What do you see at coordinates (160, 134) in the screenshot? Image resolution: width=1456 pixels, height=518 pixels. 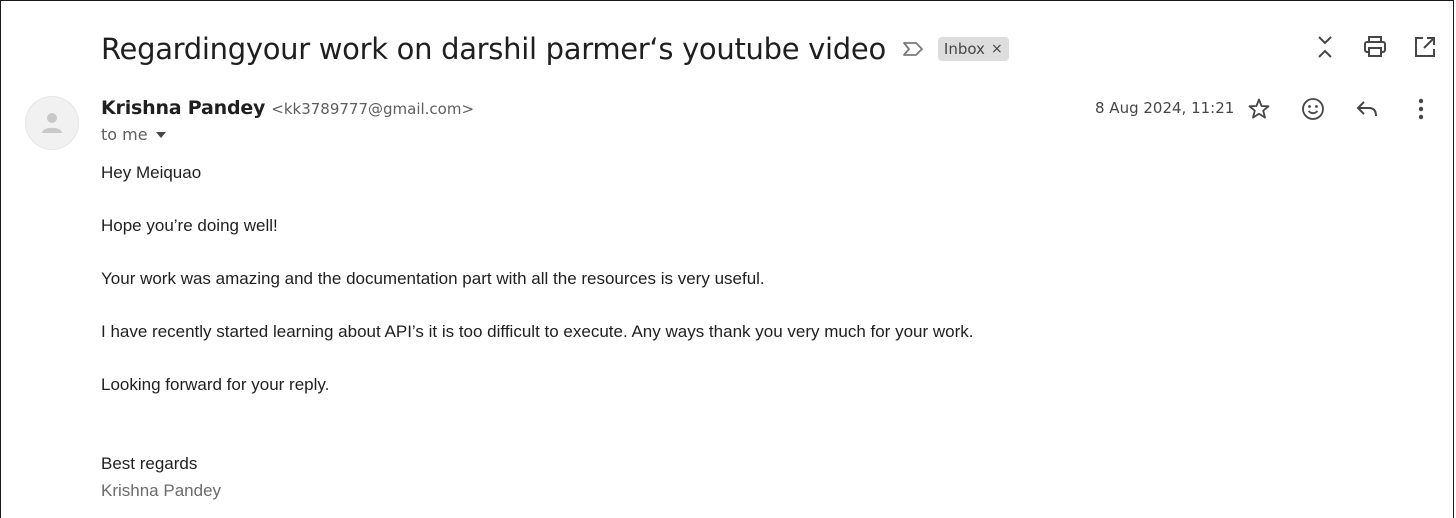 I see `show-details-dropdown-icon` at bounding box center [160, 134].